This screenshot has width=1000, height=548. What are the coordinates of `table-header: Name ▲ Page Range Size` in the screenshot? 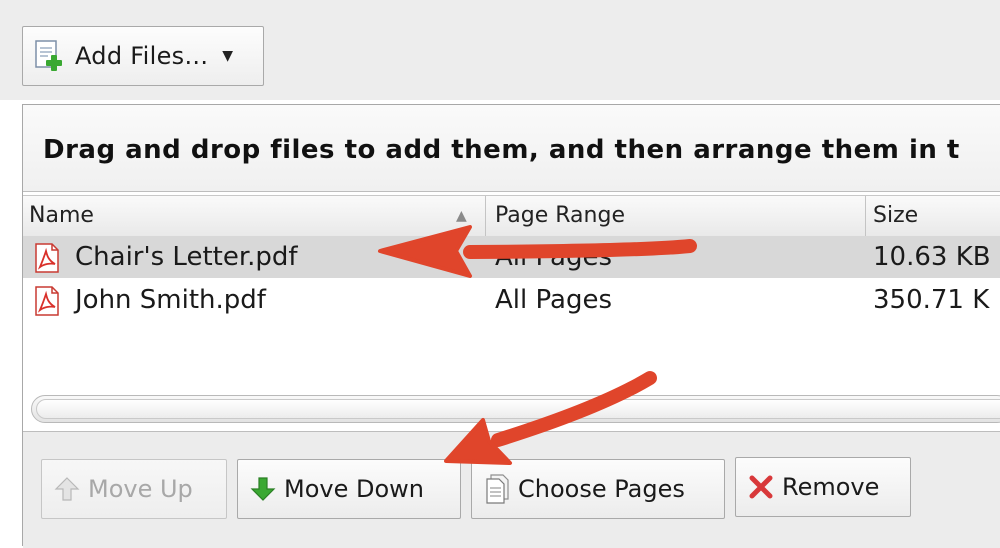 It's located at (511, 216).